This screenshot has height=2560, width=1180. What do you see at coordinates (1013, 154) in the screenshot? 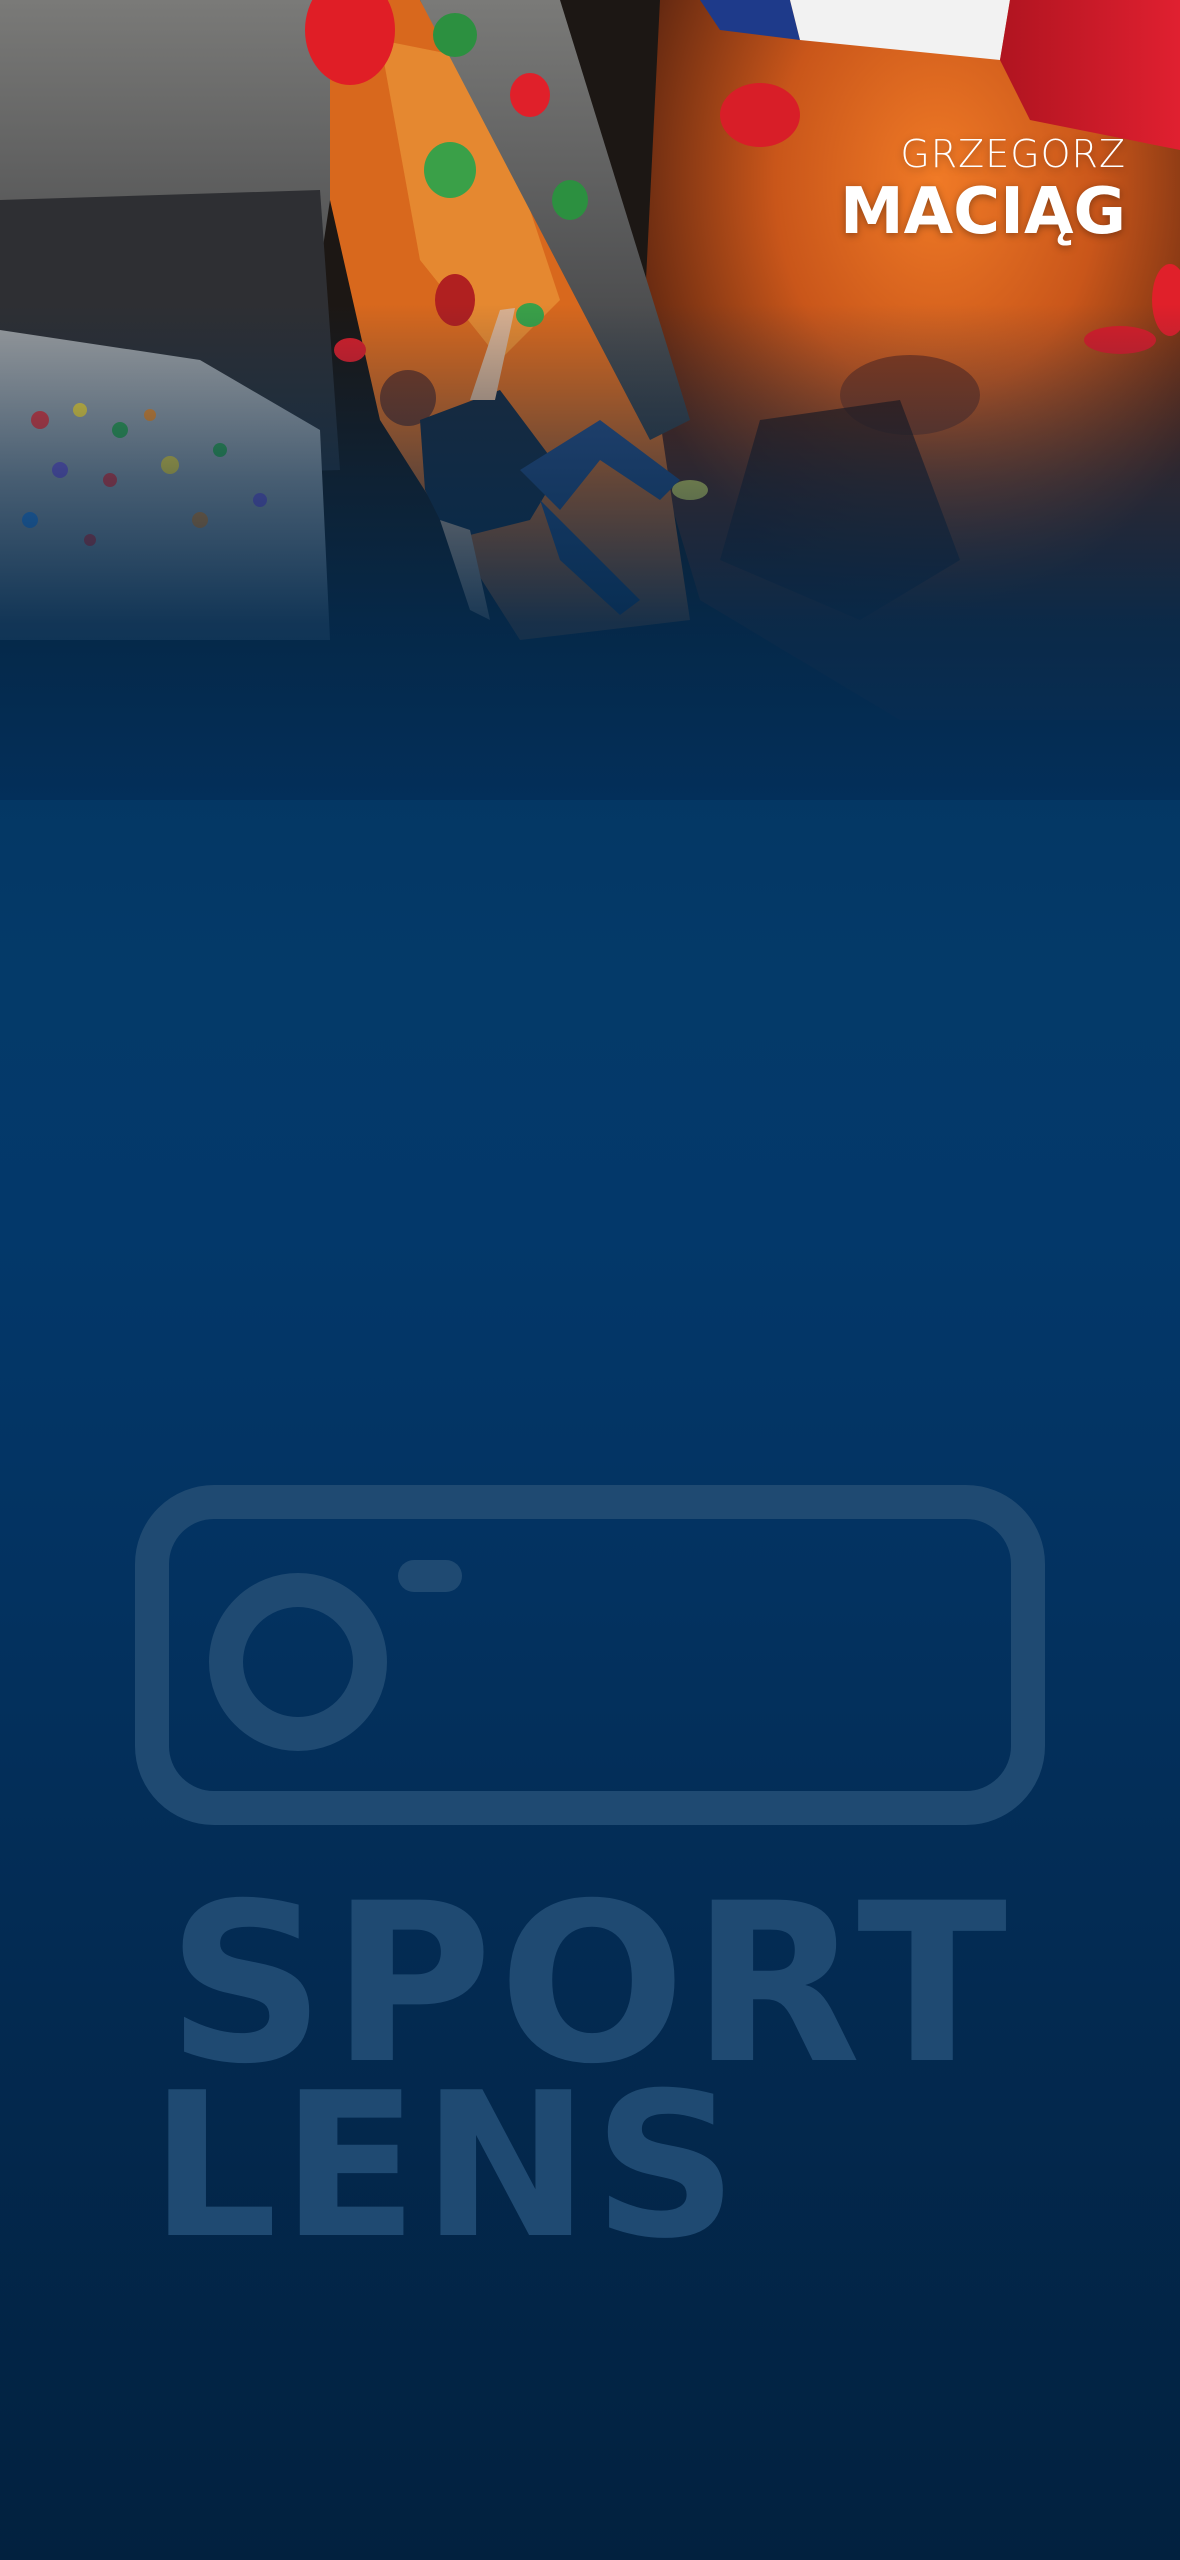
I see `athlete-first-name: GRZEGORZ` at bounding box center [1013, 154].